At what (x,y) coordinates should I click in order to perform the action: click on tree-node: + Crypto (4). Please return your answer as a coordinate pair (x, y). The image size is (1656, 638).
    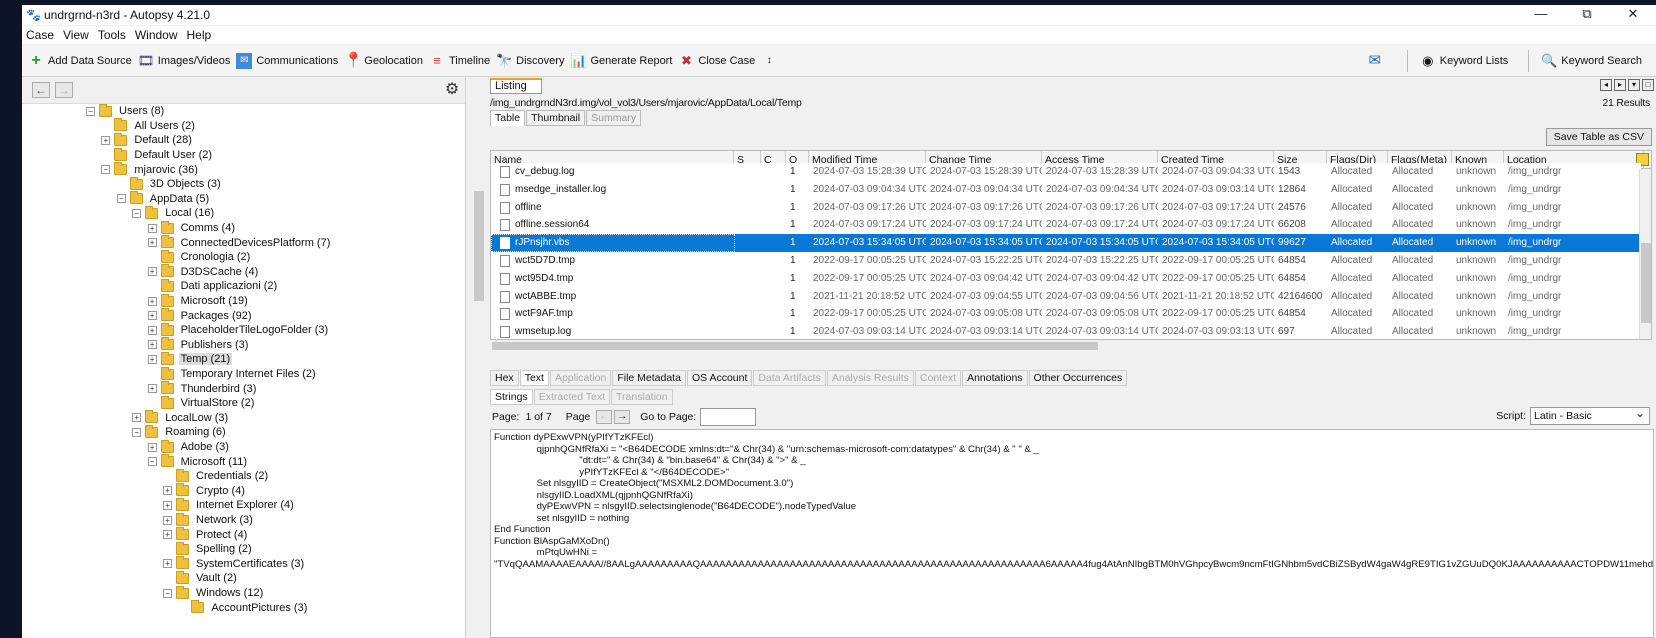
    Looking at the image, I should click on (205, 491).